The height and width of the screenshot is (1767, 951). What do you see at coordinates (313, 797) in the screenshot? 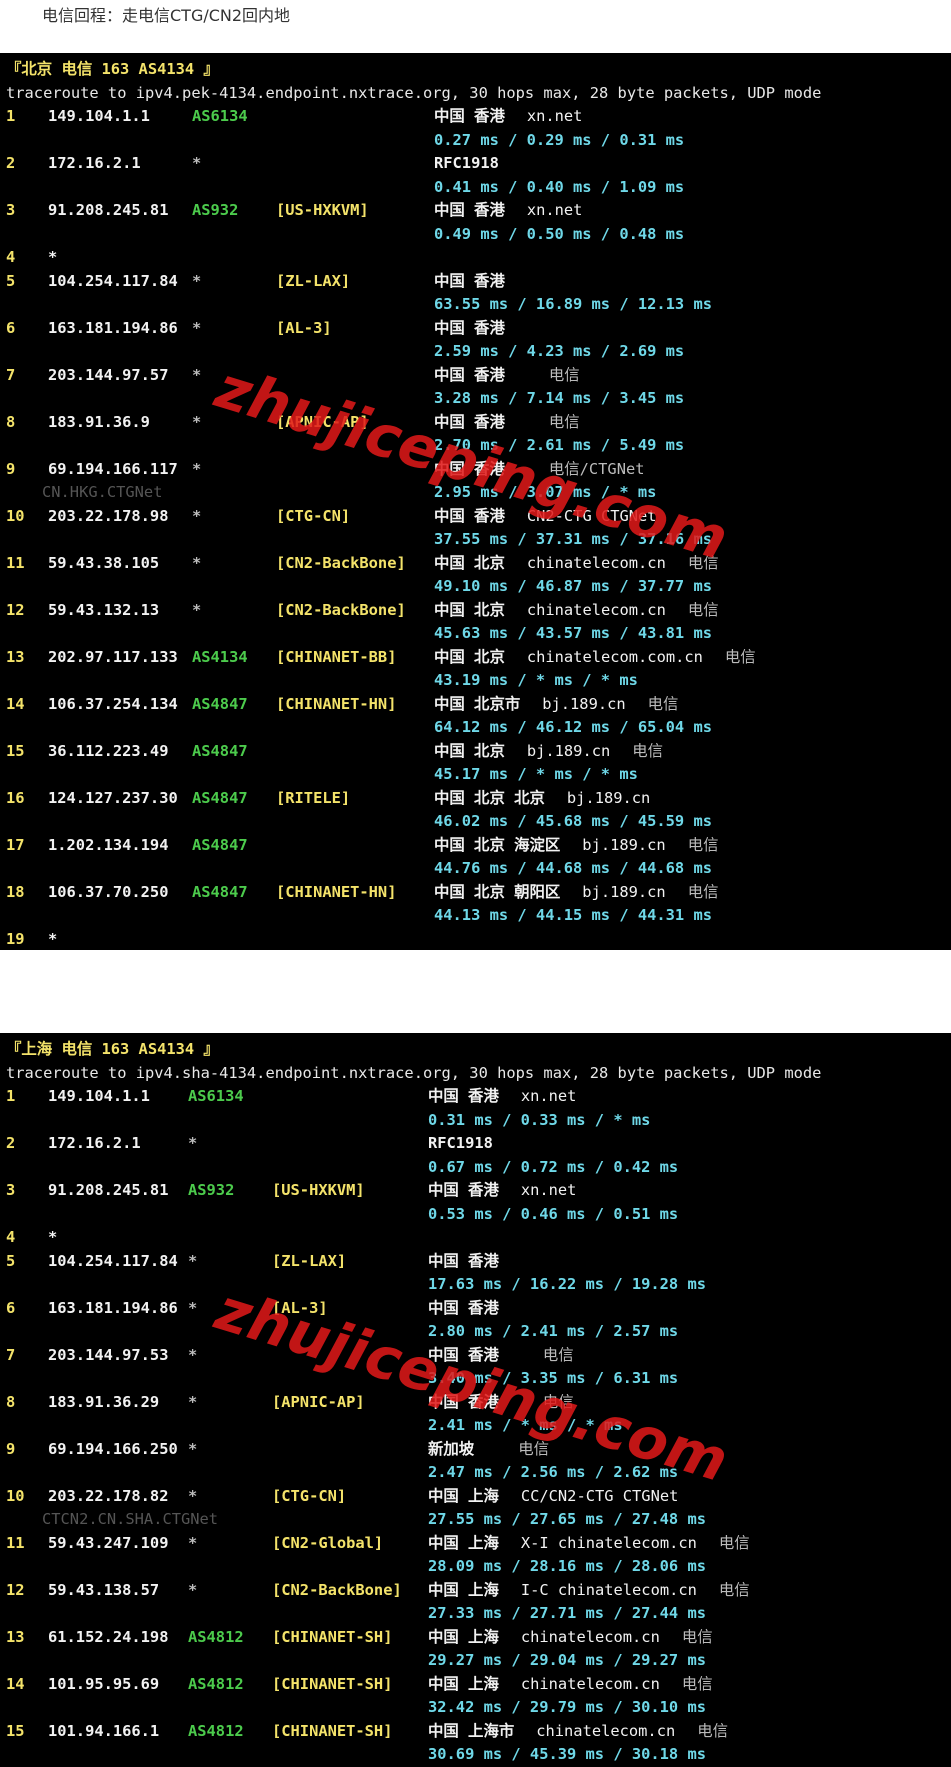
I see `hop-network-tag: [RITELE]` at bounding box center [313, 797].